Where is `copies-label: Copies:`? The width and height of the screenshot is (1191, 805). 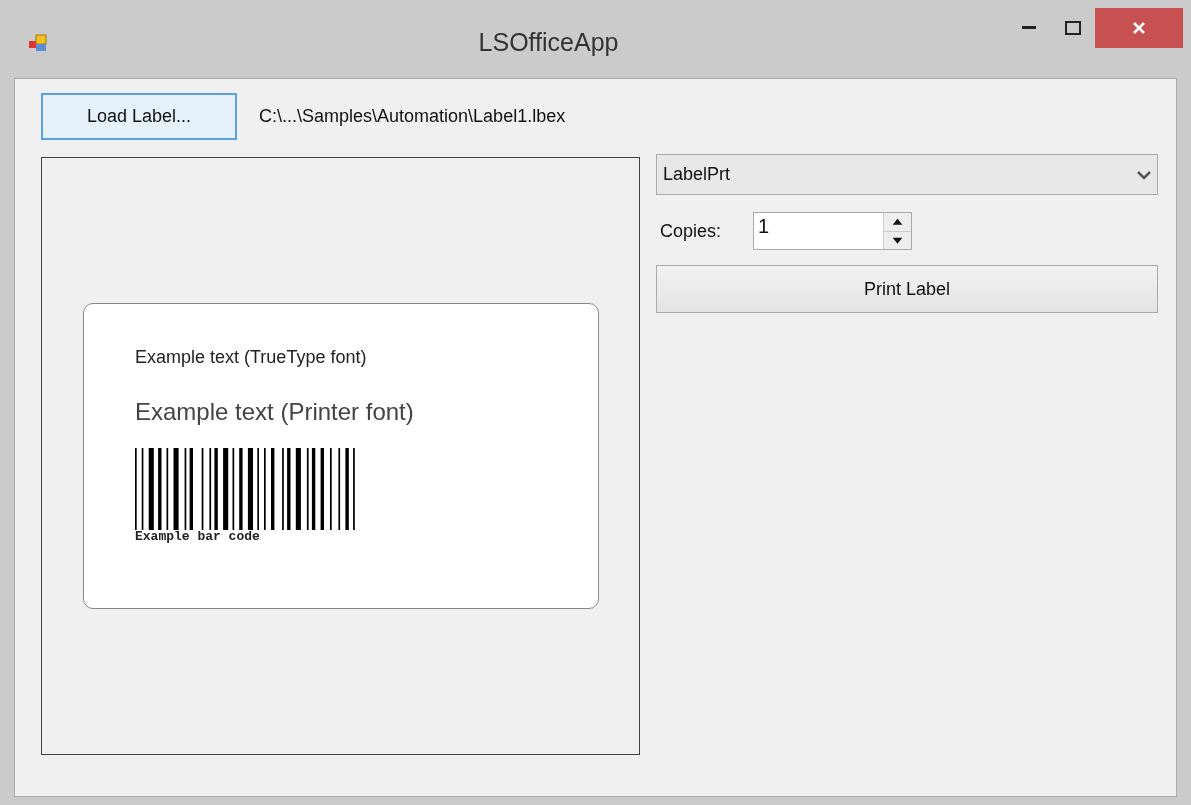
copies-label: Copies: is located at coordinates (691, 231).